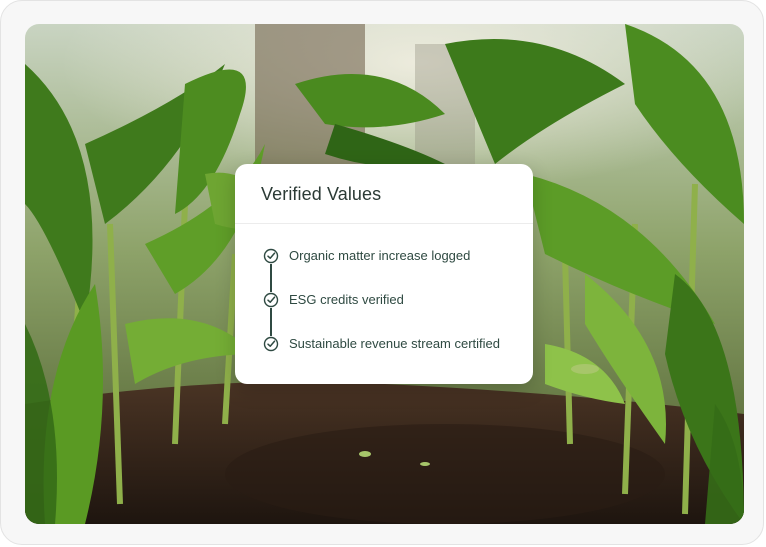  Describe the element at coordinates (384, 223) in the screenshot. I see `card-divider` at that location.